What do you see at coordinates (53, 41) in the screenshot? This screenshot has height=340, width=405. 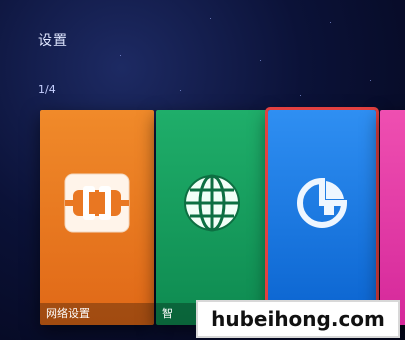 I see `page-title: 设置` at bounding box center [53, 41].